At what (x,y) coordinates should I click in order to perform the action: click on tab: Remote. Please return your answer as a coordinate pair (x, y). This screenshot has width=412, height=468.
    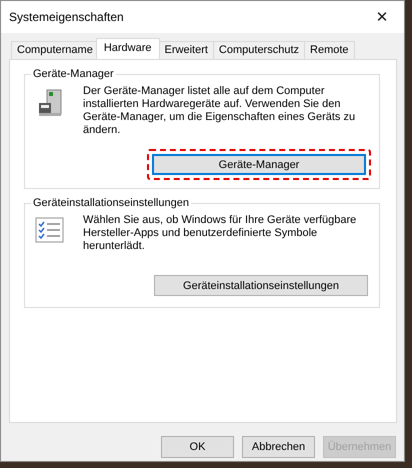
    Looking at the image, I should click on (329, 50).